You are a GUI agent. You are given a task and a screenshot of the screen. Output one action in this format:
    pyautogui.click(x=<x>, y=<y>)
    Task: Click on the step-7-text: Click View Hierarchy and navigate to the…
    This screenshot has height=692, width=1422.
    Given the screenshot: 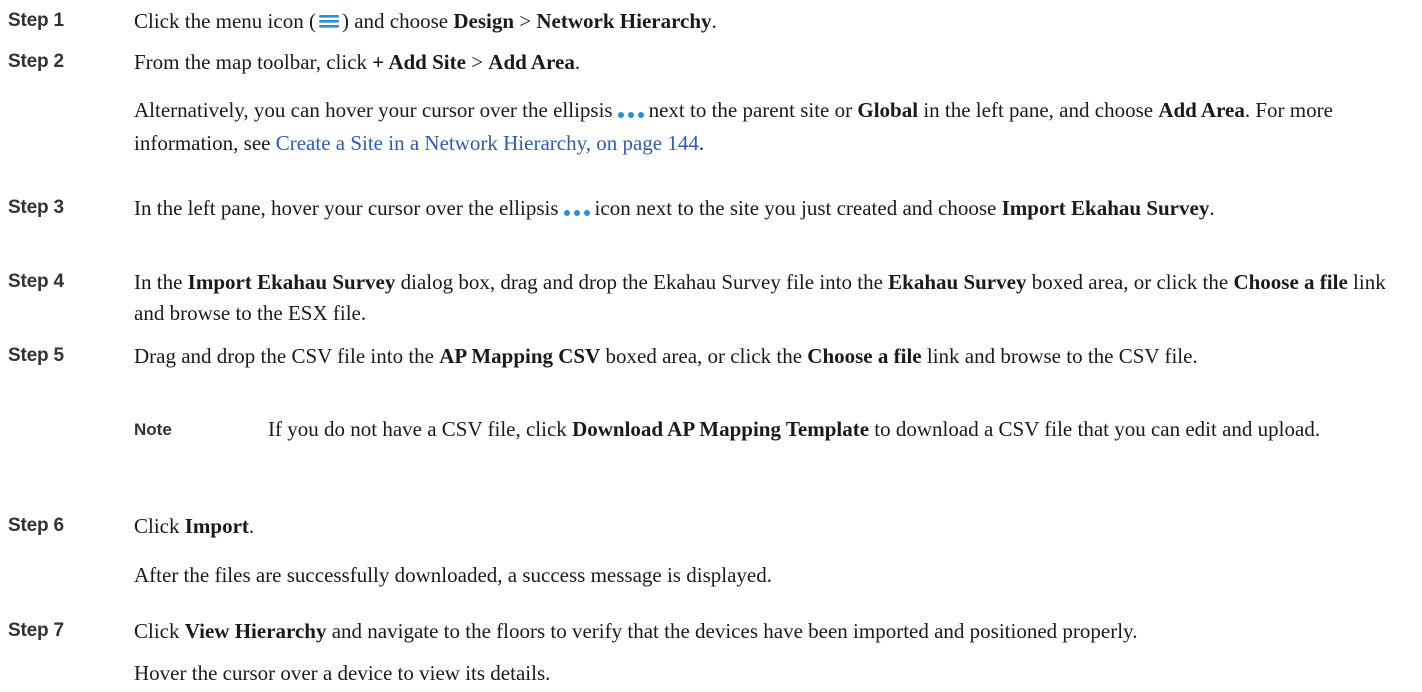 What is the action you would take?
    pyautogui.click(x=636, y=631)
    